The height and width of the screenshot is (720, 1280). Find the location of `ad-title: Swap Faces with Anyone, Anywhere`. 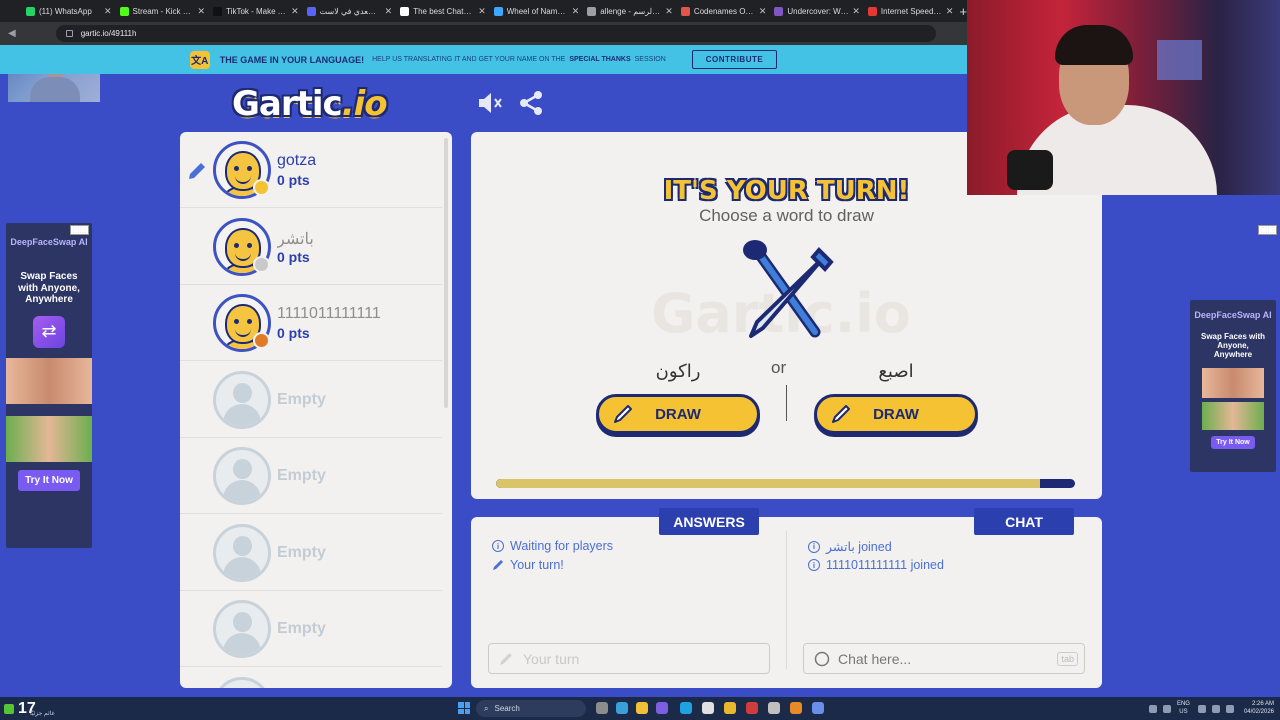

ad-title: Swap Faces with Anyone, Anywhere is located at coordinates (1233, 346).